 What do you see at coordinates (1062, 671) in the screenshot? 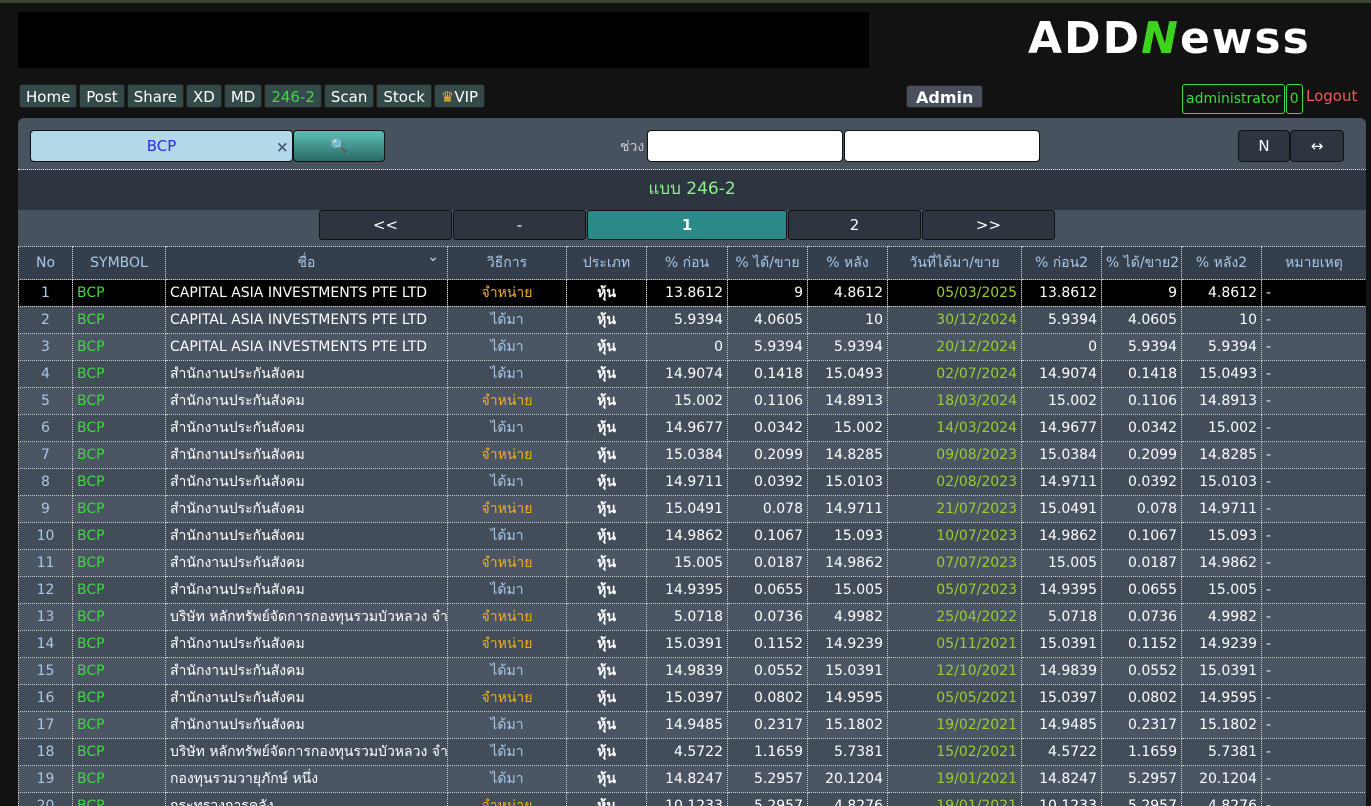
I see `cell-num: 14.9839` at bounding box center [1062, 671].